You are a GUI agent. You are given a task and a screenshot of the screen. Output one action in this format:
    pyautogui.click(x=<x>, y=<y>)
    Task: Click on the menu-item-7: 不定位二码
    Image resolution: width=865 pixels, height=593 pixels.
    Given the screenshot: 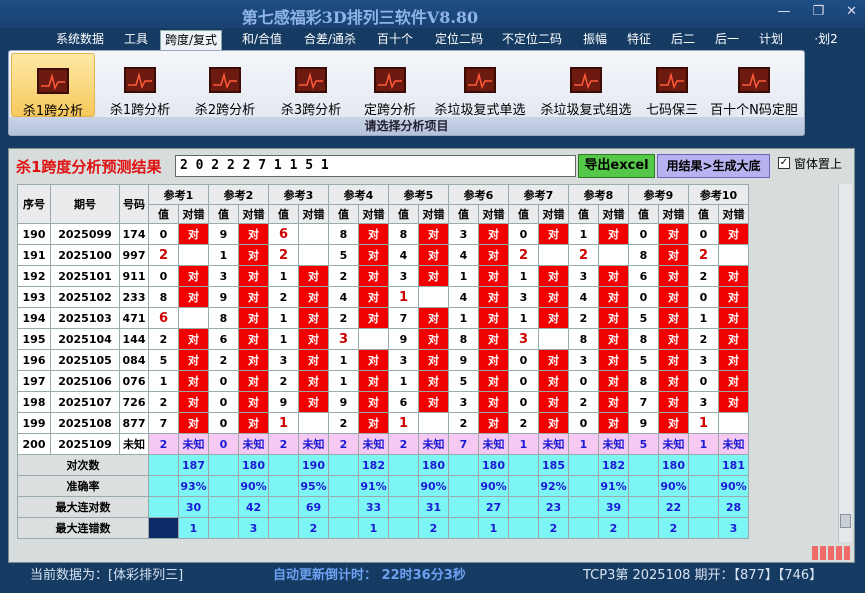 What is the action you would take?
    pyautogui.click(x=532, y=40)
    